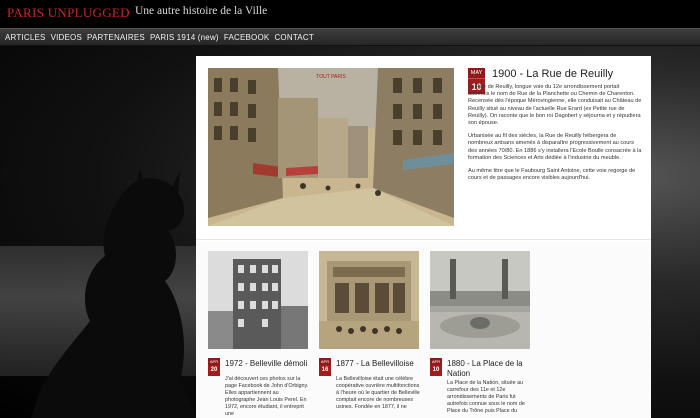 This screenshot has width=700, height=418. Describe the element at coordinates (296, 35) in the screenshot. I see `nav-item-contact: CONTACT` at that location.